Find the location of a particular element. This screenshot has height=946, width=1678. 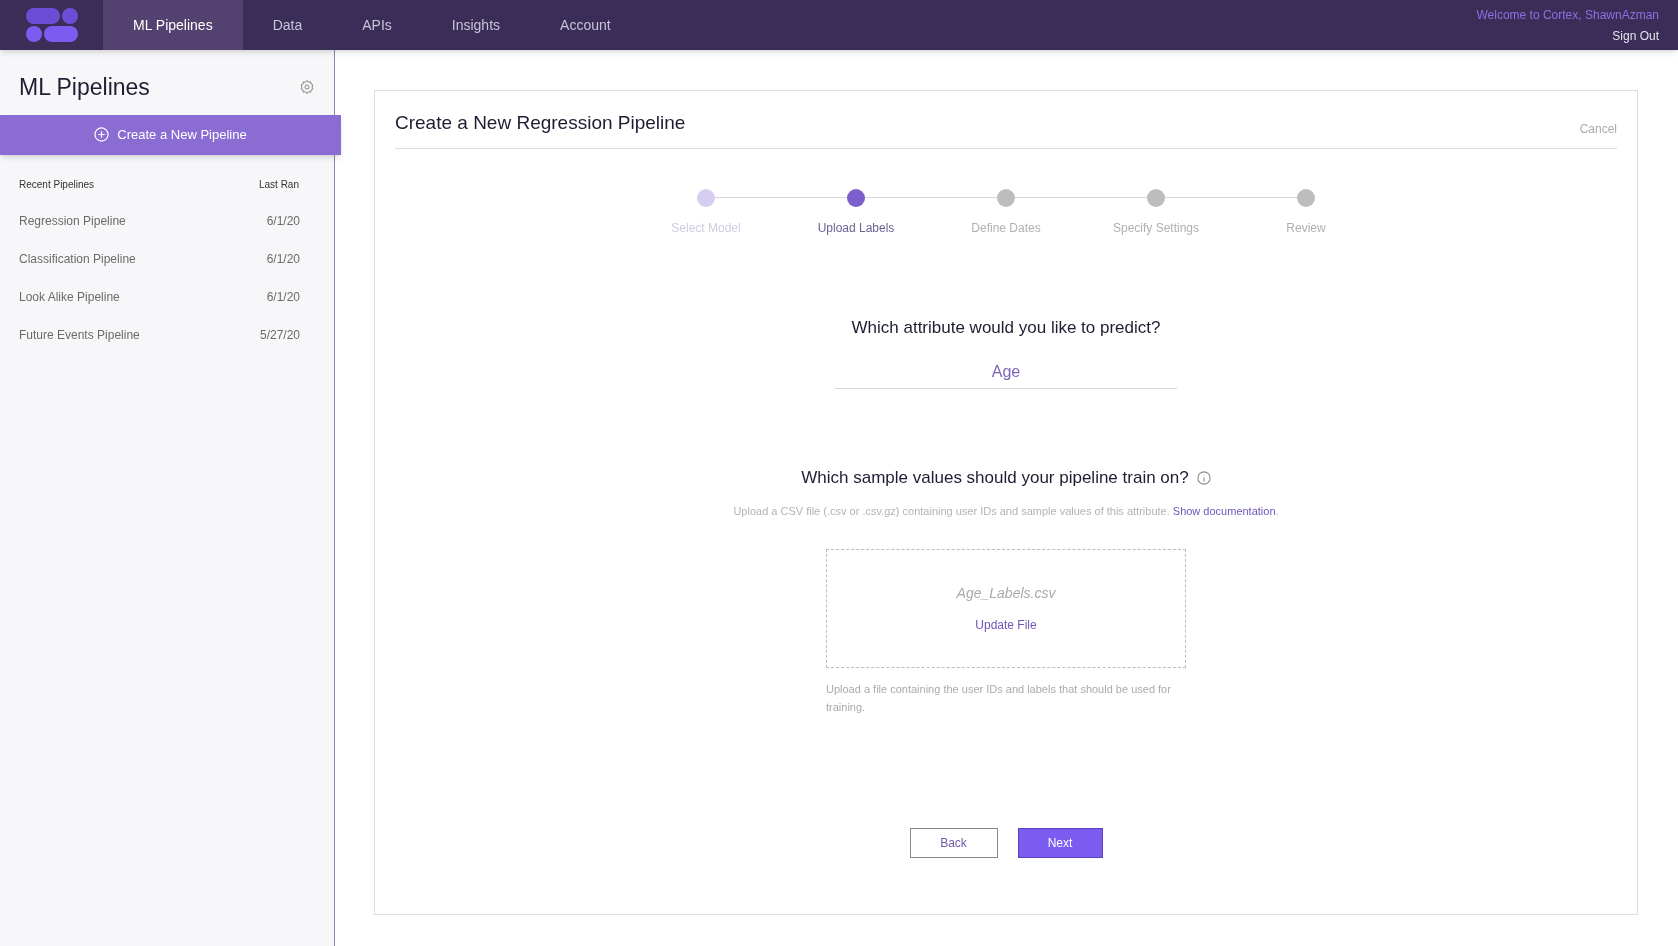

step-label: Specify Settings is located at coordinates (1155, 228).